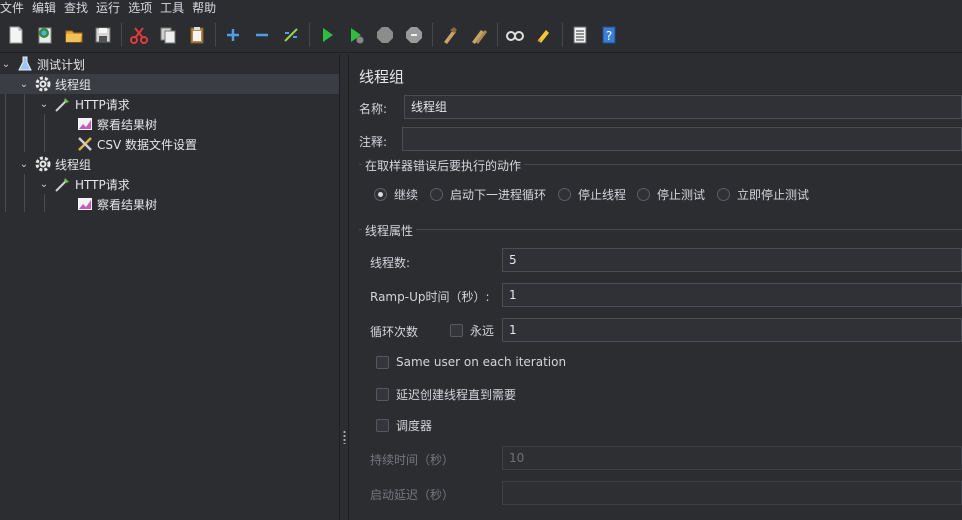  I want to click on radio-stop-test: 停止测试, so click(671, 194).